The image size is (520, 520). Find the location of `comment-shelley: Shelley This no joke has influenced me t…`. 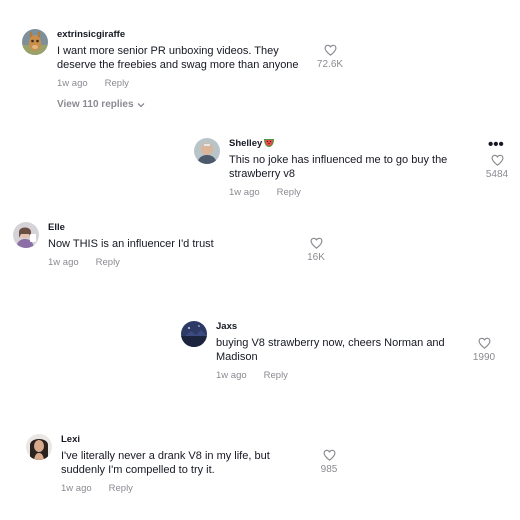

comment-shelley: Shelley This no joke has influenced me t… is located at coordinates (339, 168).